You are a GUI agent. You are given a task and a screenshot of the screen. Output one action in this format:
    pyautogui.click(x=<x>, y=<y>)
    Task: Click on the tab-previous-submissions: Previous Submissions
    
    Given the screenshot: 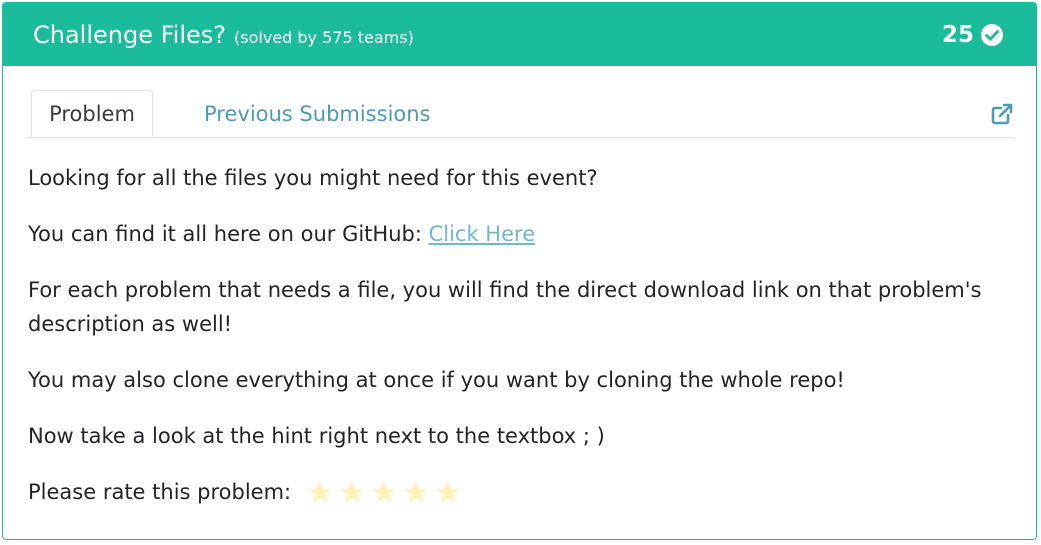 What is the action you would take?
    pyautogui.click(x=317, y=113)
    